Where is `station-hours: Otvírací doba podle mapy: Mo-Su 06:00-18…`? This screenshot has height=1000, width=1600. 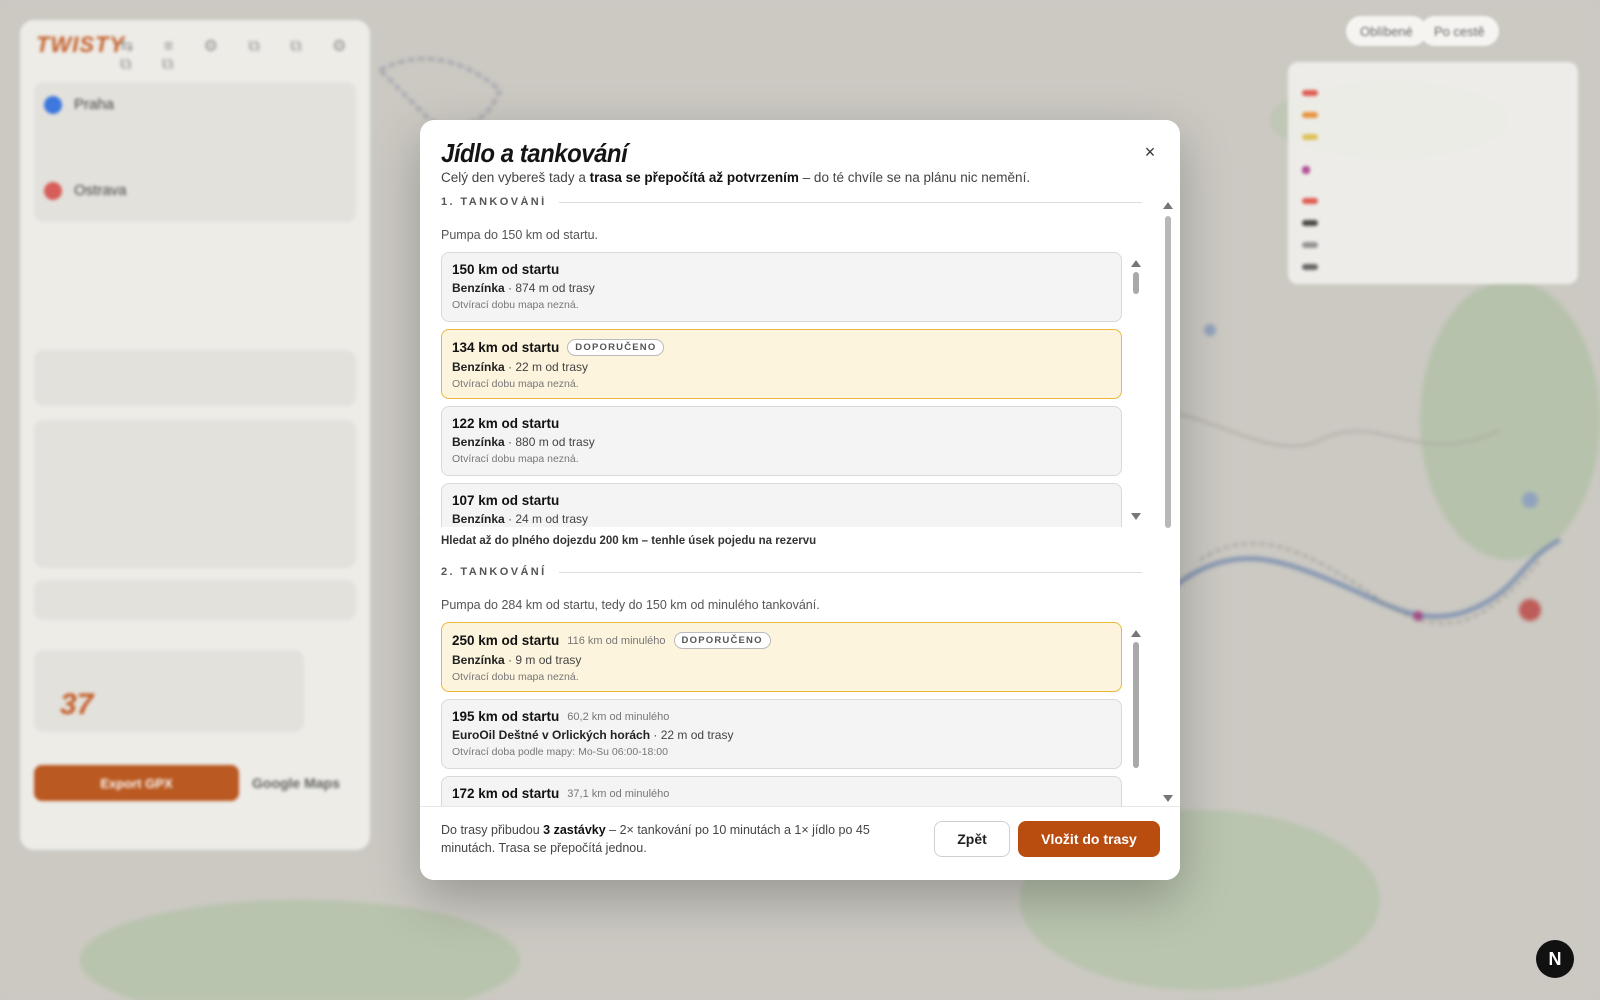 station-hours: Otvírací doba podle mapy: Mo-Su 06:00-18… is located at coordinates (560, 752).